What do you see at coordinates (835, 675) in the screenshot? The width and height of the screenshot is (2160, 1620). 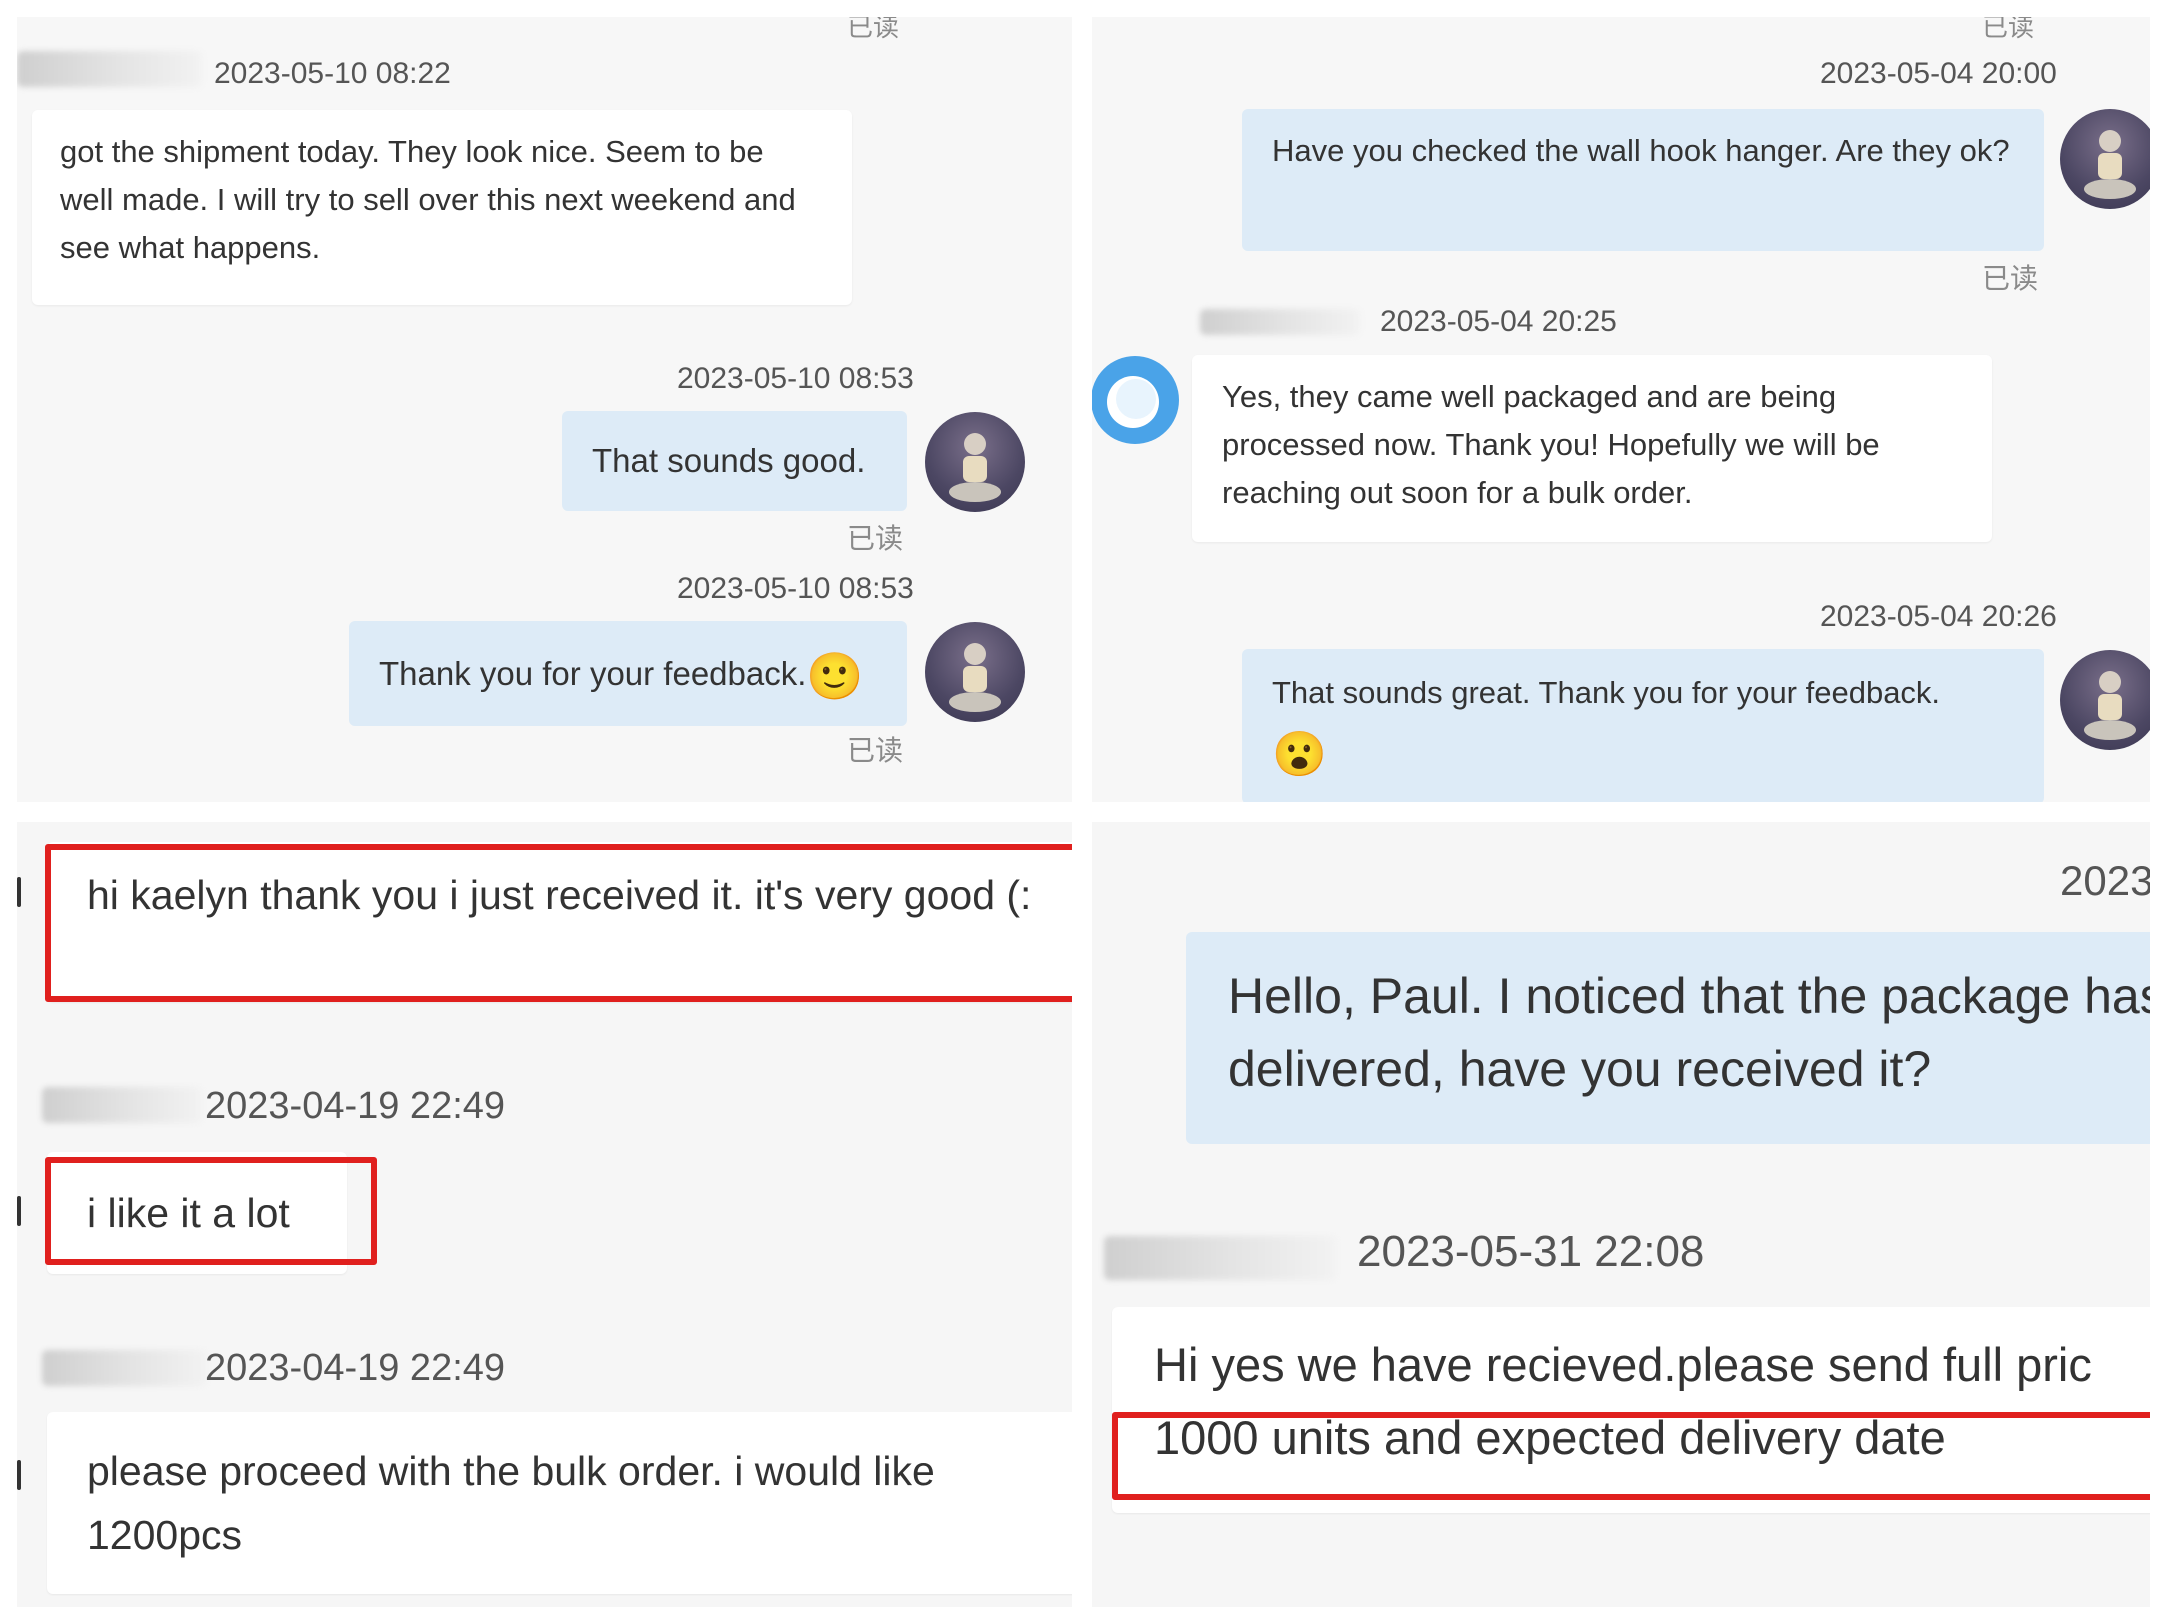 I see `smile-emoji-icon: 🙂` at bounding box center [835, 675].